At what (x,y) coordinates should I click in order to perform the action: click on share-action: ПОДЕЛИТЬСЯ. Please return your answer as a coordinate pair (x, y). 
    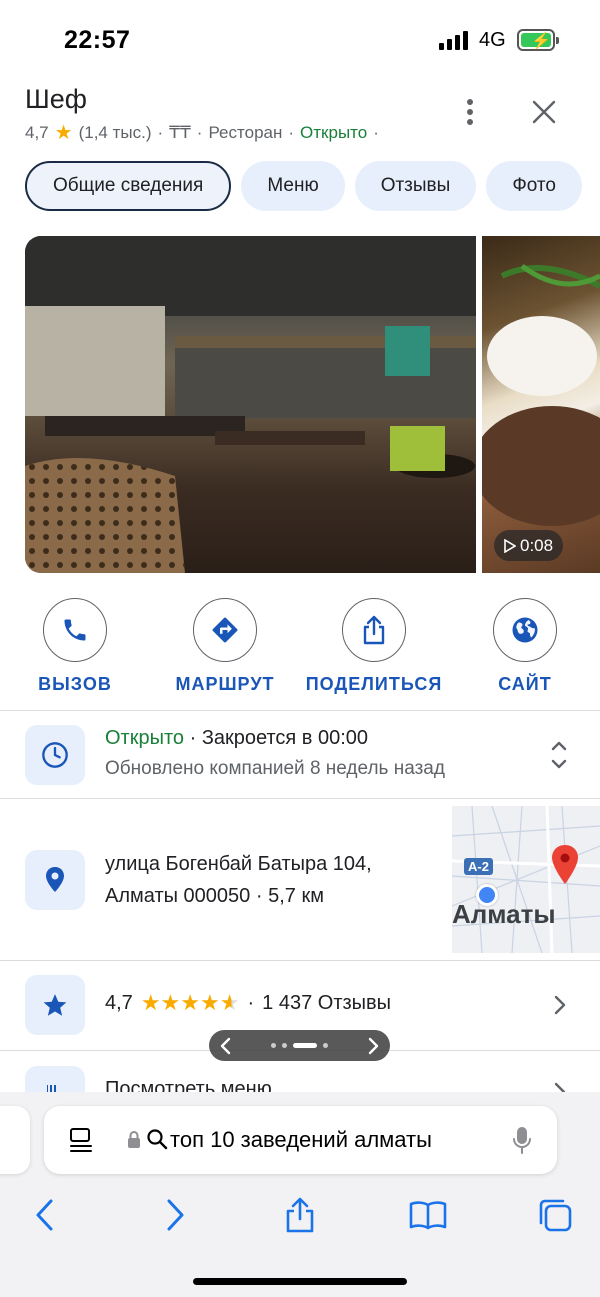
    Looking at the image, I should click on (374, 646).